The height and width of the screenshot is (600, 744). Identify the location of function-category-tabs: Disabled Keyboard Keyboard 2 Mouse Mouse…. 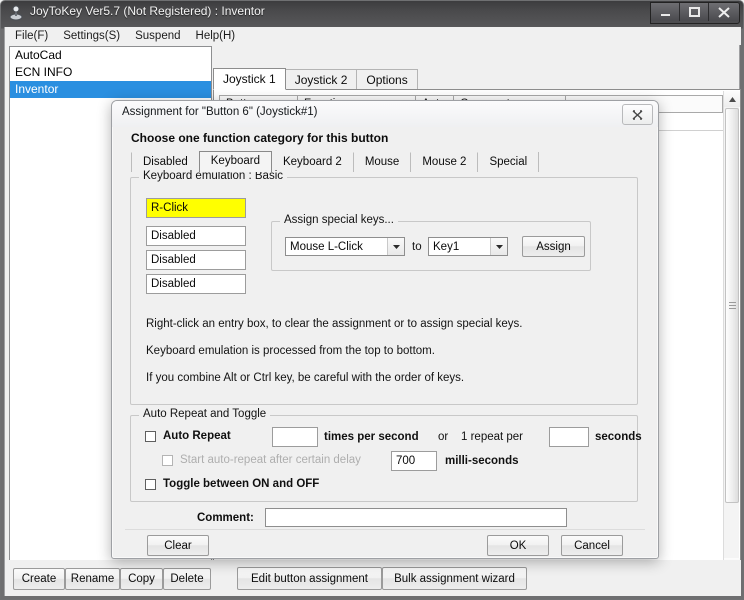
(340, 161).